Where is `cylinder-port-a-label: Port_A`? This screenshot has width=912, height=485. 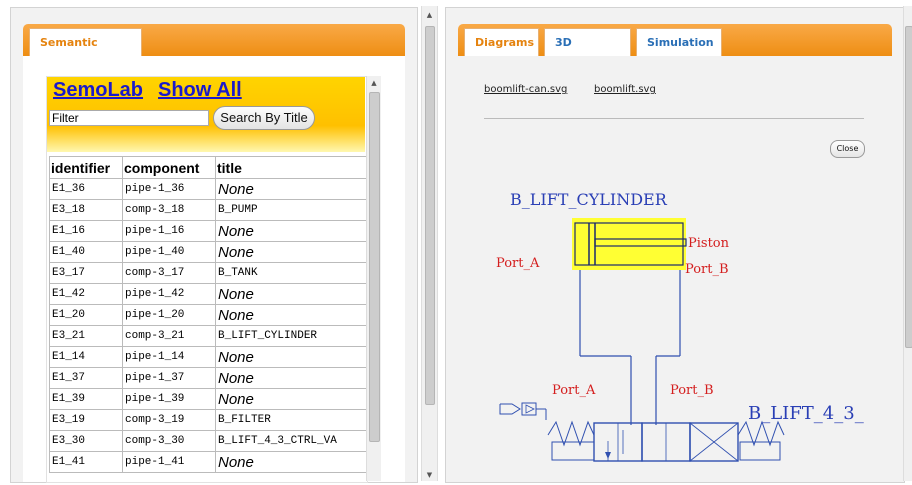 cylinder-port-a-label: Port_A is located at coordinates (518, 263).